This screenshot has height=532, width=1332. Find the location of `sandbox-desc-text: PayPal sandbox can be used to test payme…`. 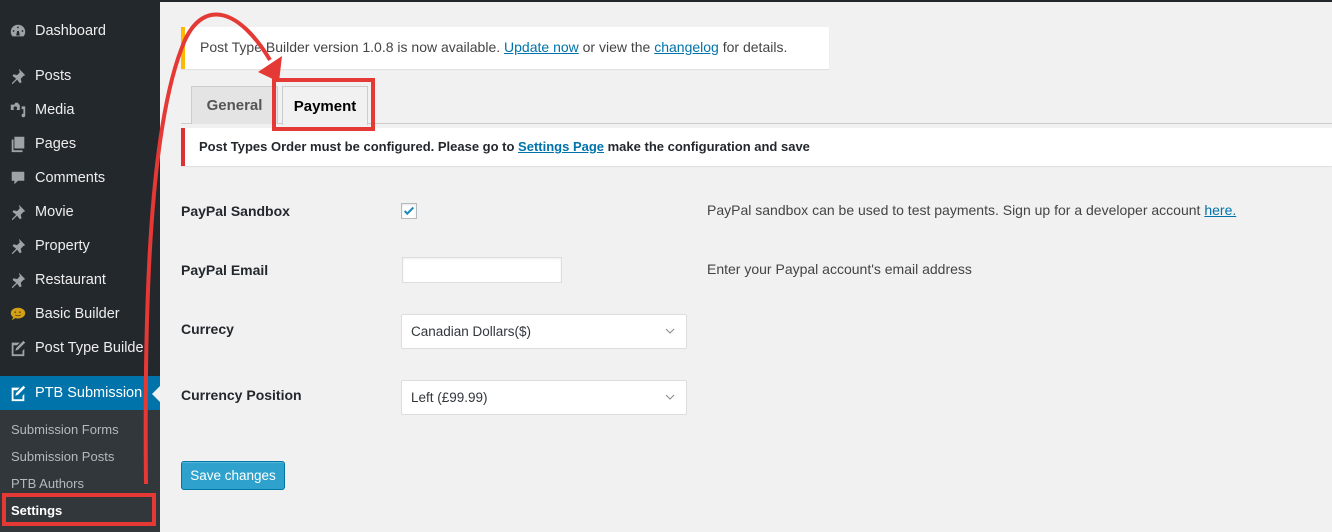

sandbox-desc-text: PayPal sandbox can be used to test payme… is located at coordinates (956, 210).